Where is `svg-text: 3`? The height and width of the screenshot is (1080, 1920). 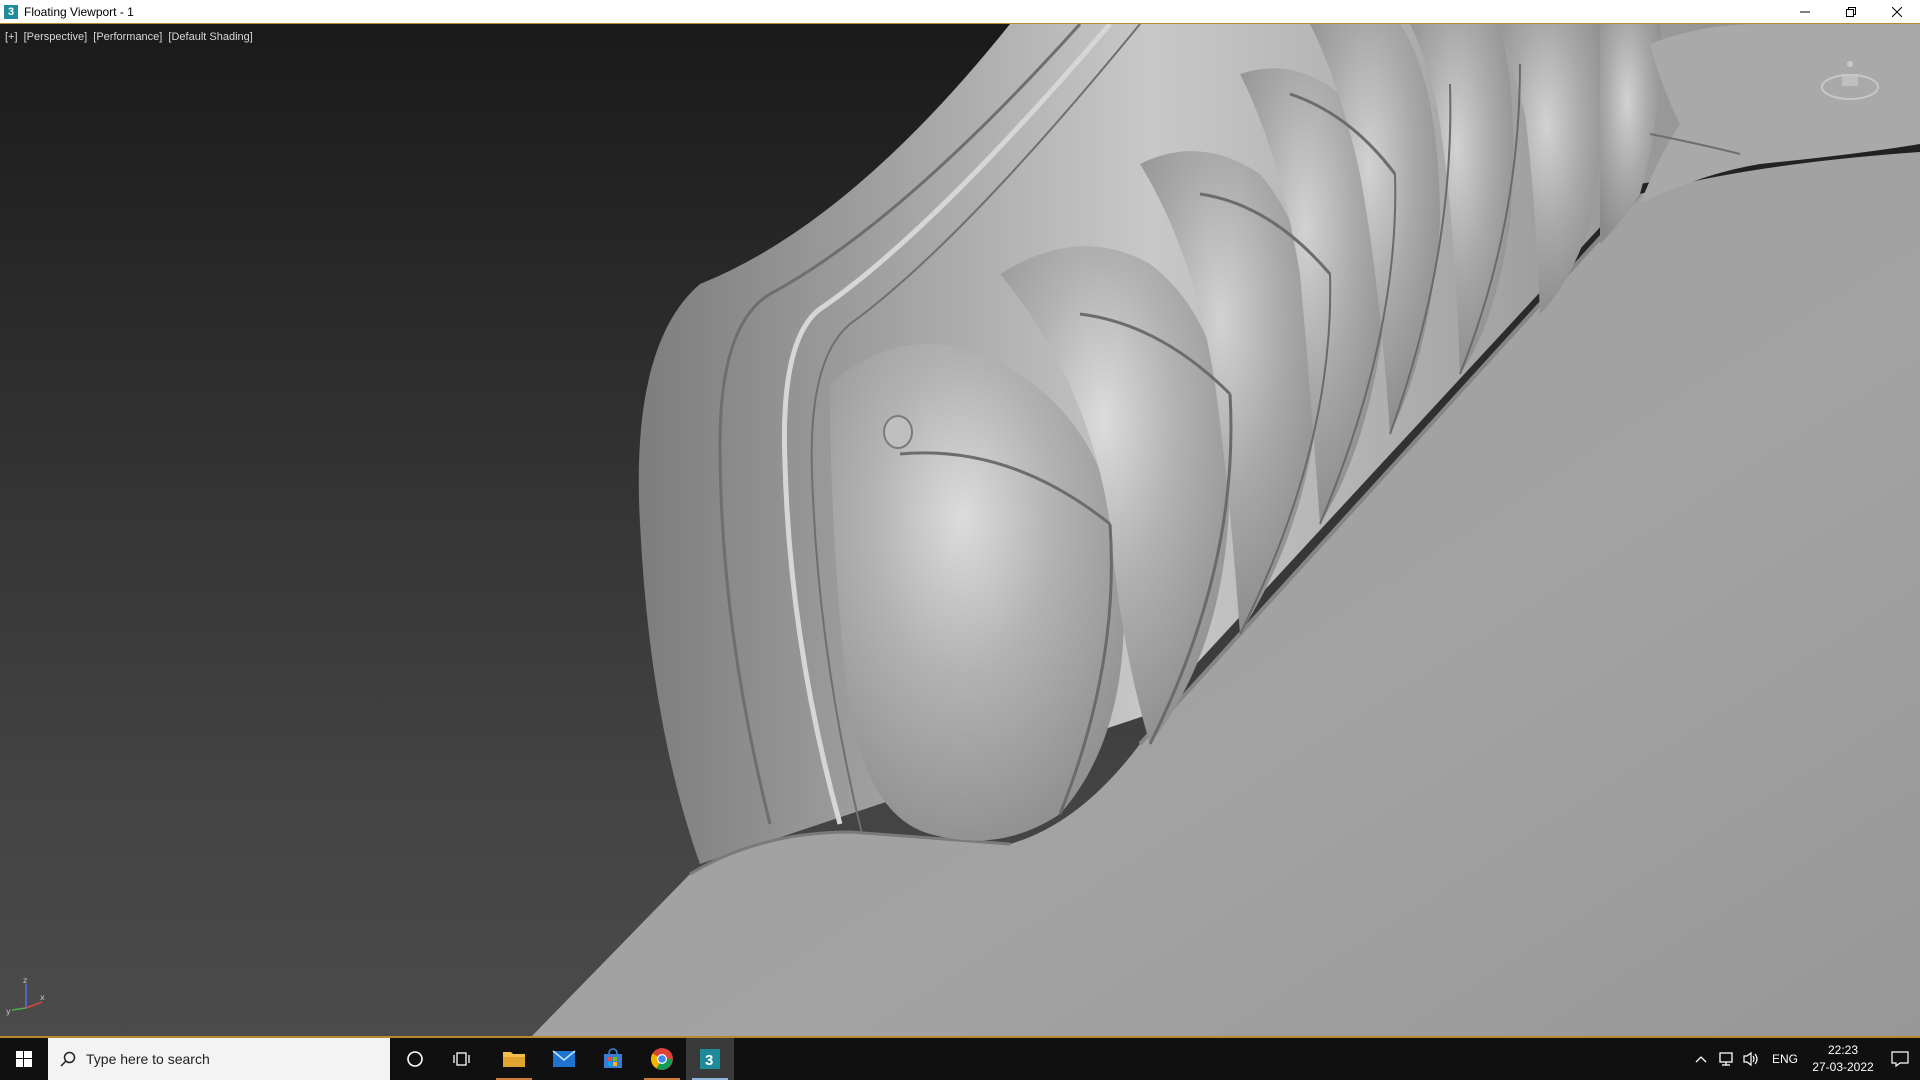 svg-text: 3 is located at coordinates (709, 1060).